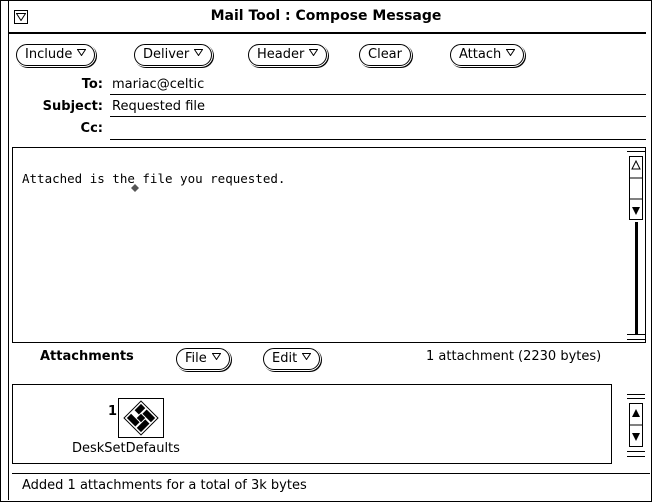 Image resolution: width=652 pixels, height=502 pixels. I want to click on attach-scrollbar-top-cap, so click(636, 394).